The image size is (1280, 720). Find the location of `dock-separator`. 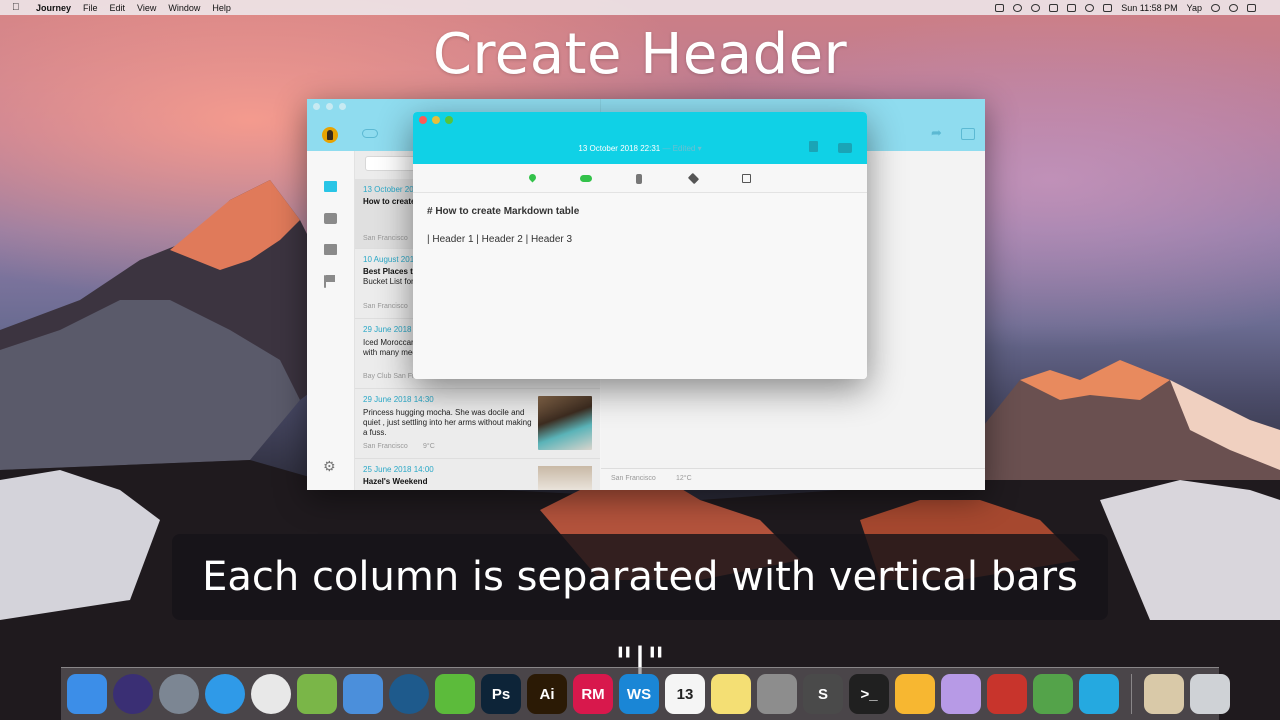

dock-separator is located at coordinates (1131, 694).